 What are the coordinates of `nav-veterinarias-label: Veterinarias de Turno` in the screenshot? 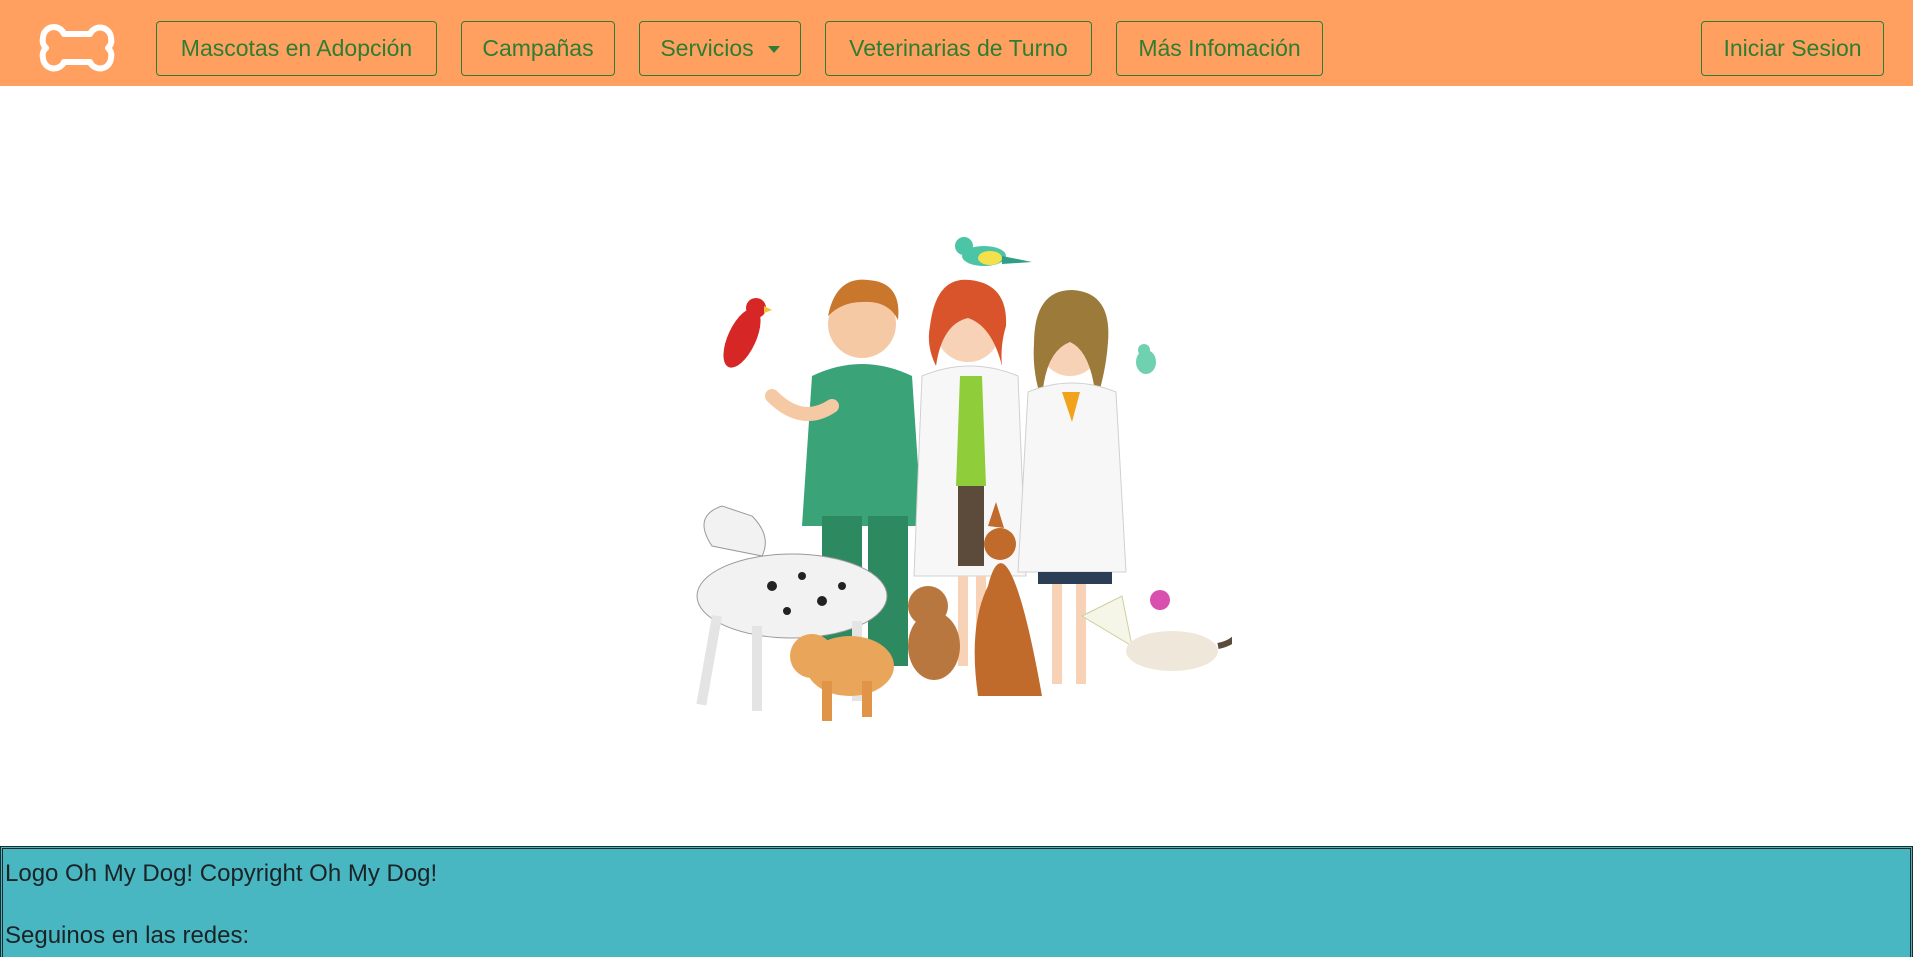 It's located at (958, 48).